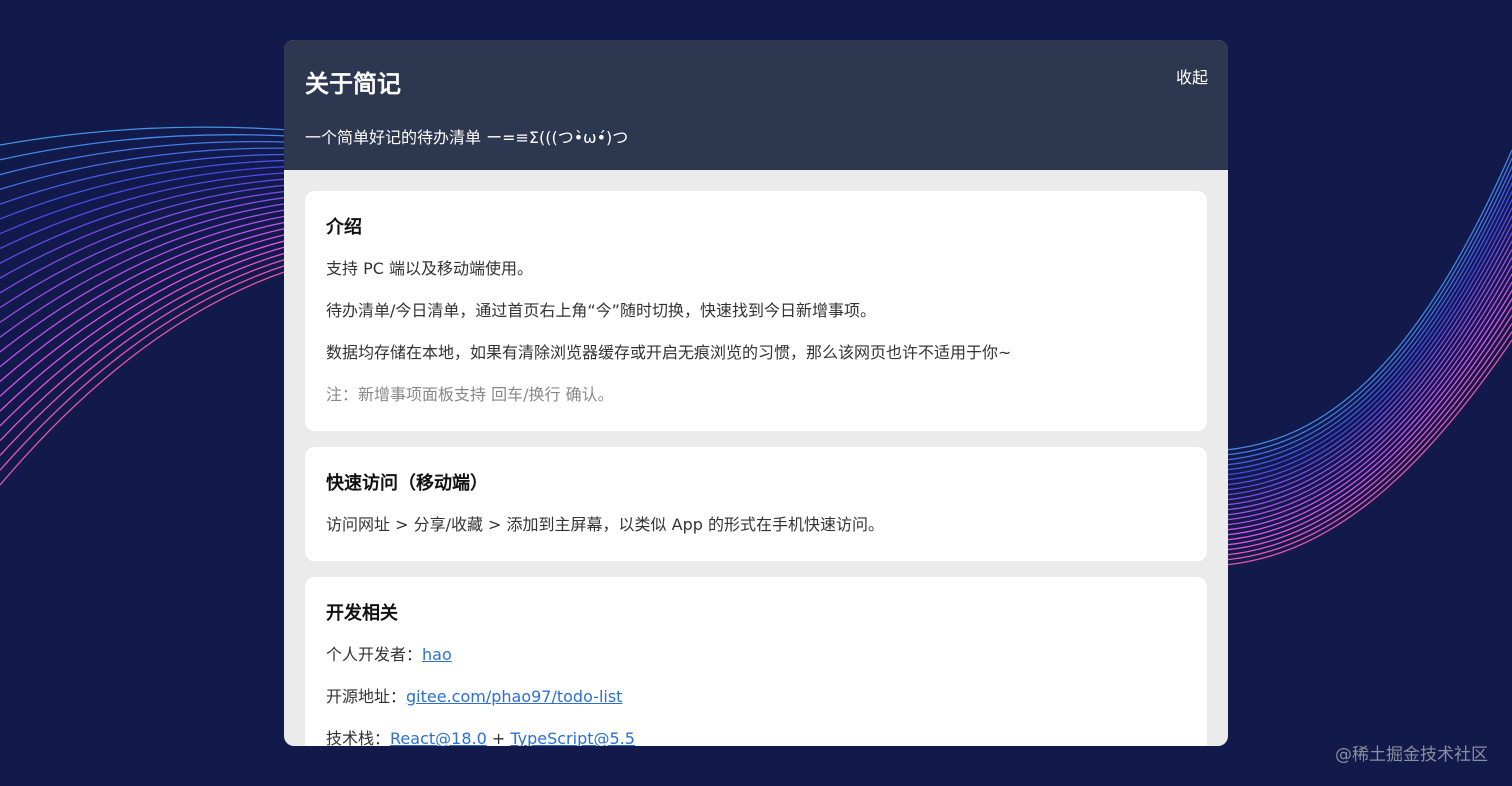  What do you see at coordinates (756, 655) in the screenshot?
I see `developer-row: 个人开发者：hao` at bounding box center [756, 655].